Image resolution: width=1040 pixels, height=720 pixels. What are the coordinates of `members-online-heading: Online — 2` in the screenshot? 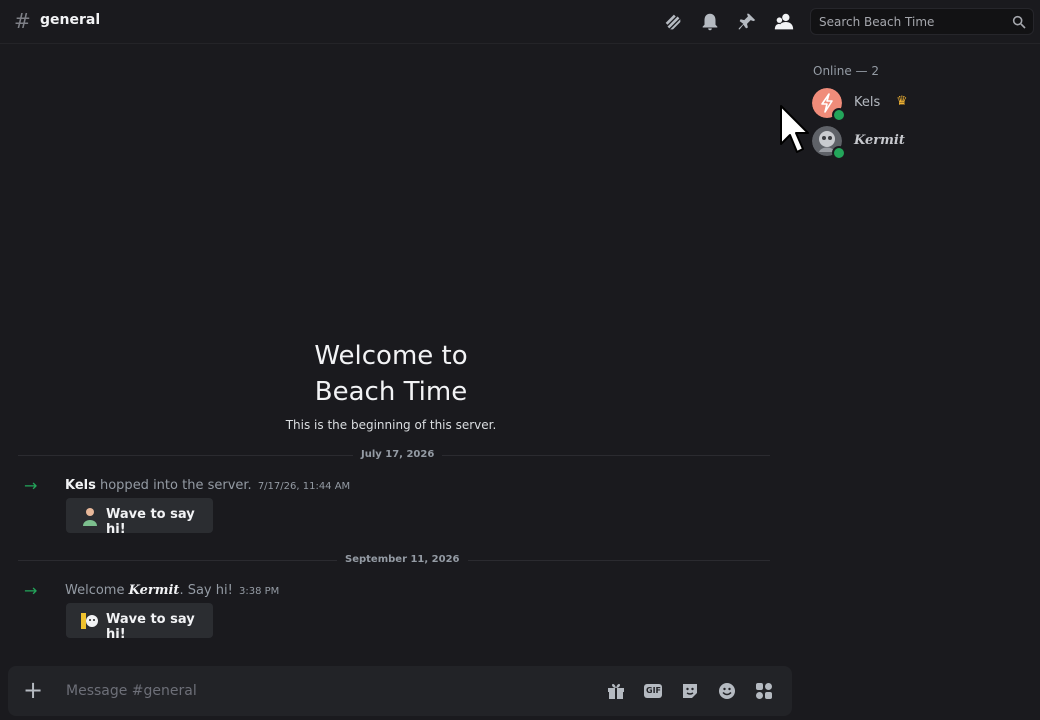 It's located at (846, 71).